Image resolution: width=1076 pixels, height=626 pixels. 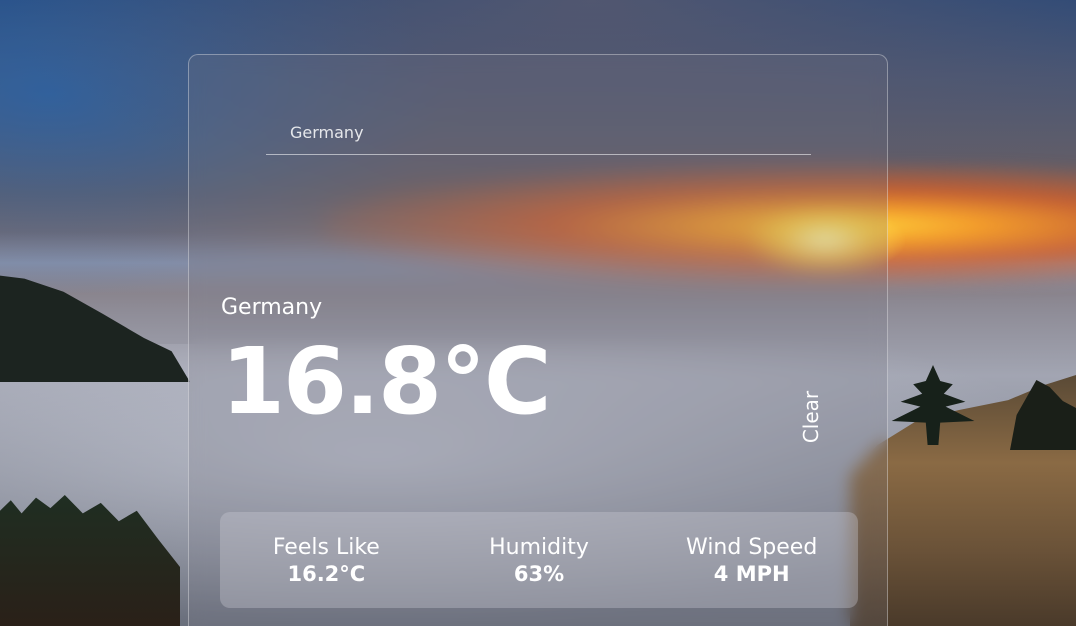 I want to click on weather-condition-label: Clear, so click(x=811, y=417).